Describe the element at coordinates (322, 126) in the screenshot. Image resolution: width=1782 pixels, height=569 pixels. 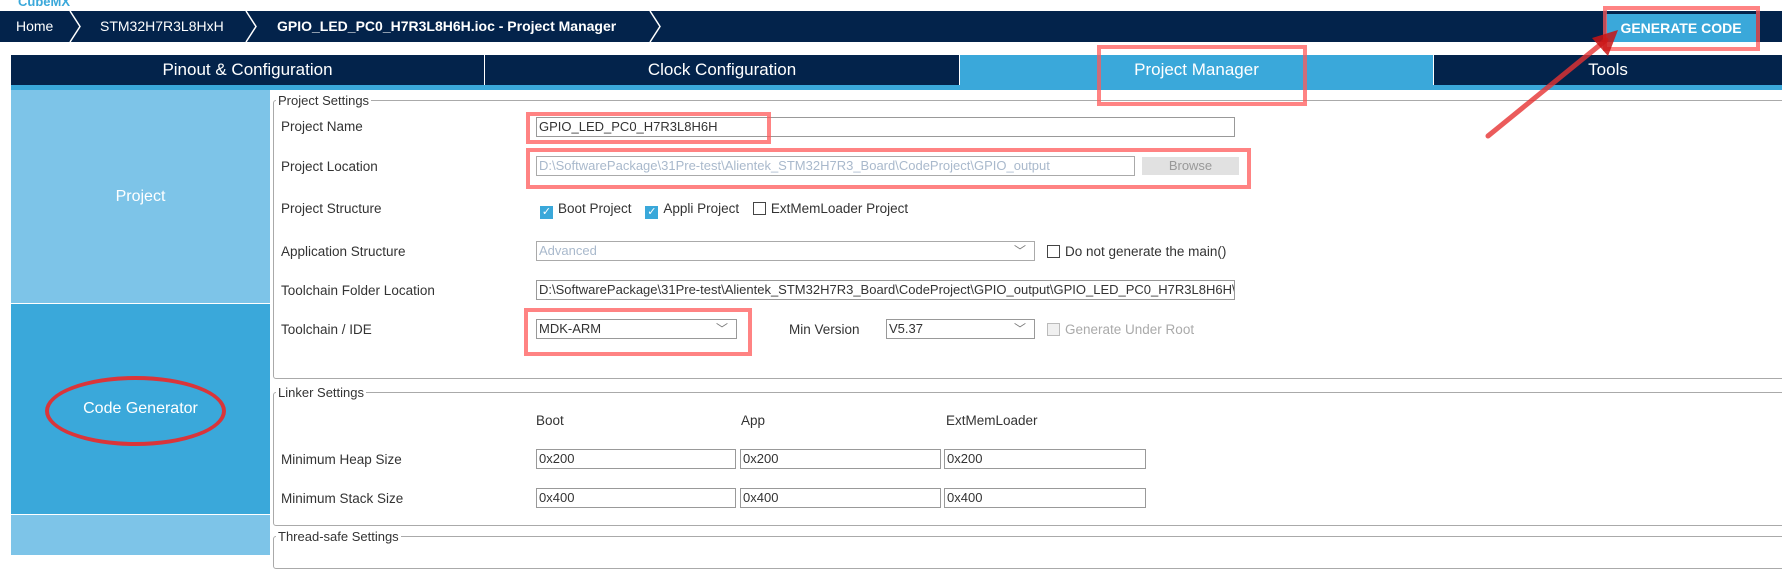
I see `project-name-label: Project Name` at that location.